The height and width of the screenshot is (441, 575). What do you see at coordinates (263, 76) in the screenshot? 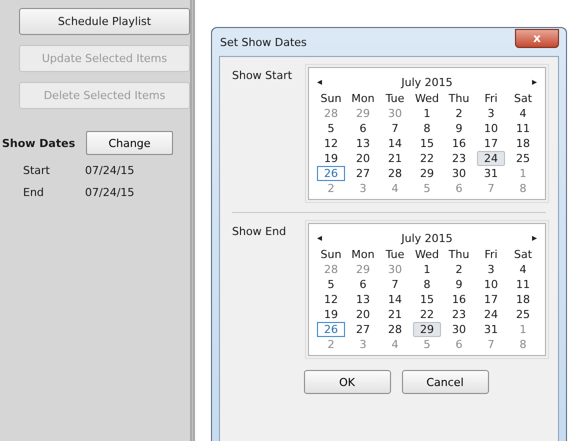
I see `section-label: Show Start` at bounding box center [263, 76].